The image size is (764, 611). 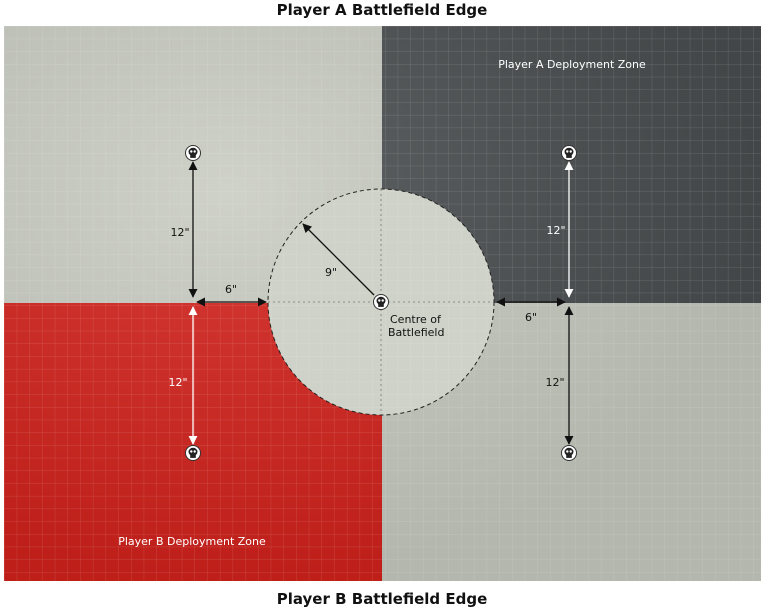 What do you see at coordinates (569, 453) in the screenshot?
I see `objective-bottom-right-skull-icon` at bounding box center [569, 453].